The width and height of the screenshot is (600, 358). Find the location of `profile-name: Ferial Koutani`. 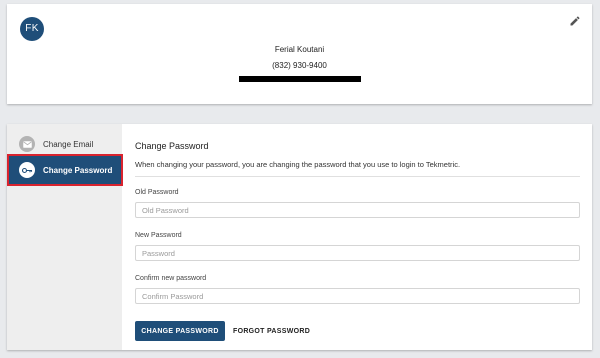

profile-name: Ferial Koutani is located at coordinates (299, 49).